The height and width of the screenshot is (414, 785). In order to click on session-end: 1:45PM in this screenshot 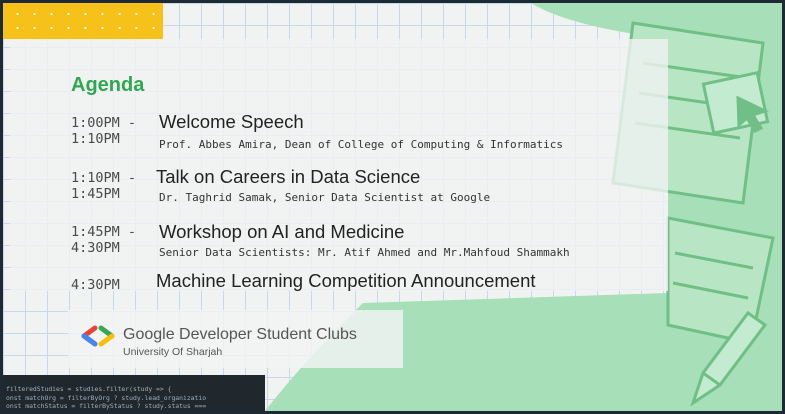, I will do `click(95, 194)`.